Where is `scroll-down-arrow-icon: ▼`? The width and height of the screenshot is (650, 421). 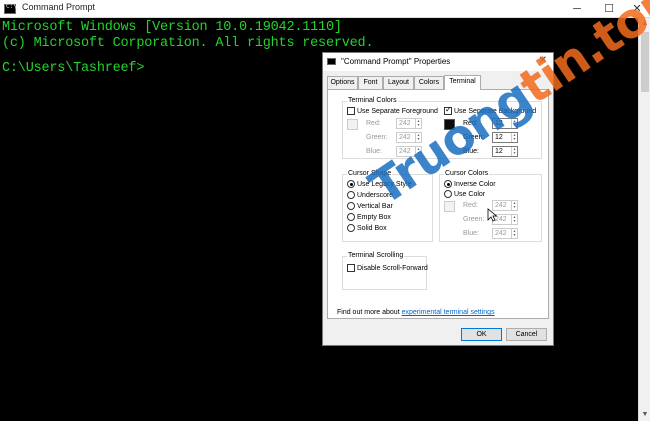
scroll-down-arrow-icon: ▼ is located at coordinates (644, 415).